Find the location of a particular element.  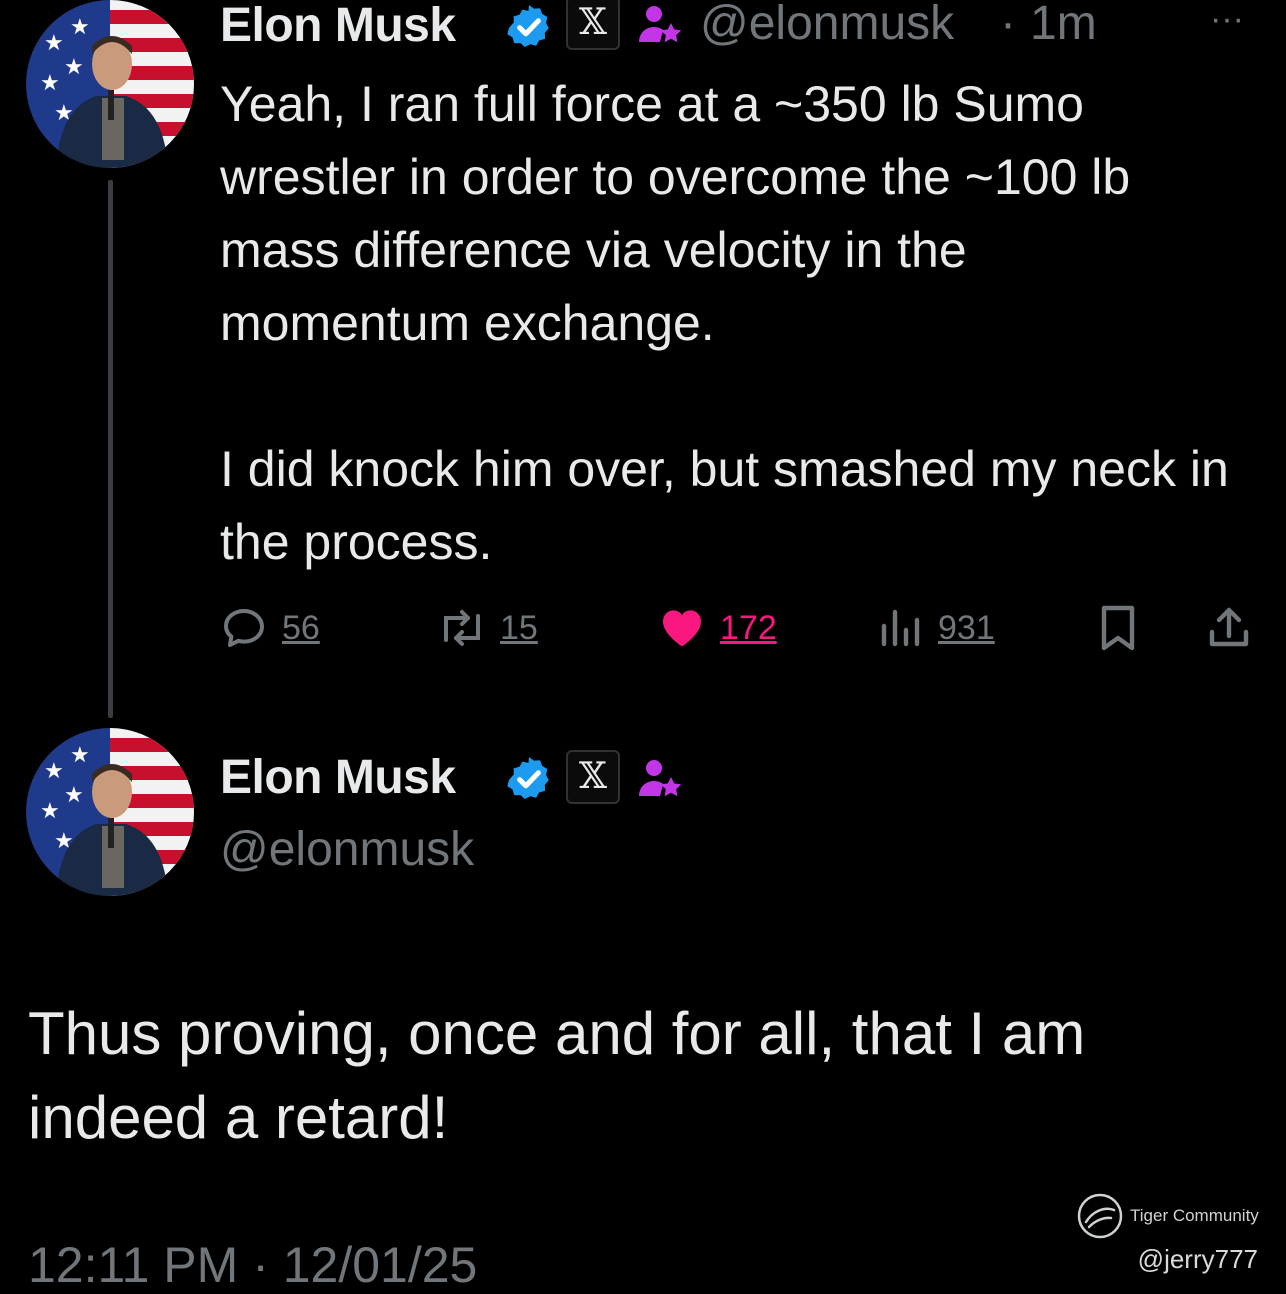

watermark-user: @jerry777 is located at coordinates (1197, 1259).